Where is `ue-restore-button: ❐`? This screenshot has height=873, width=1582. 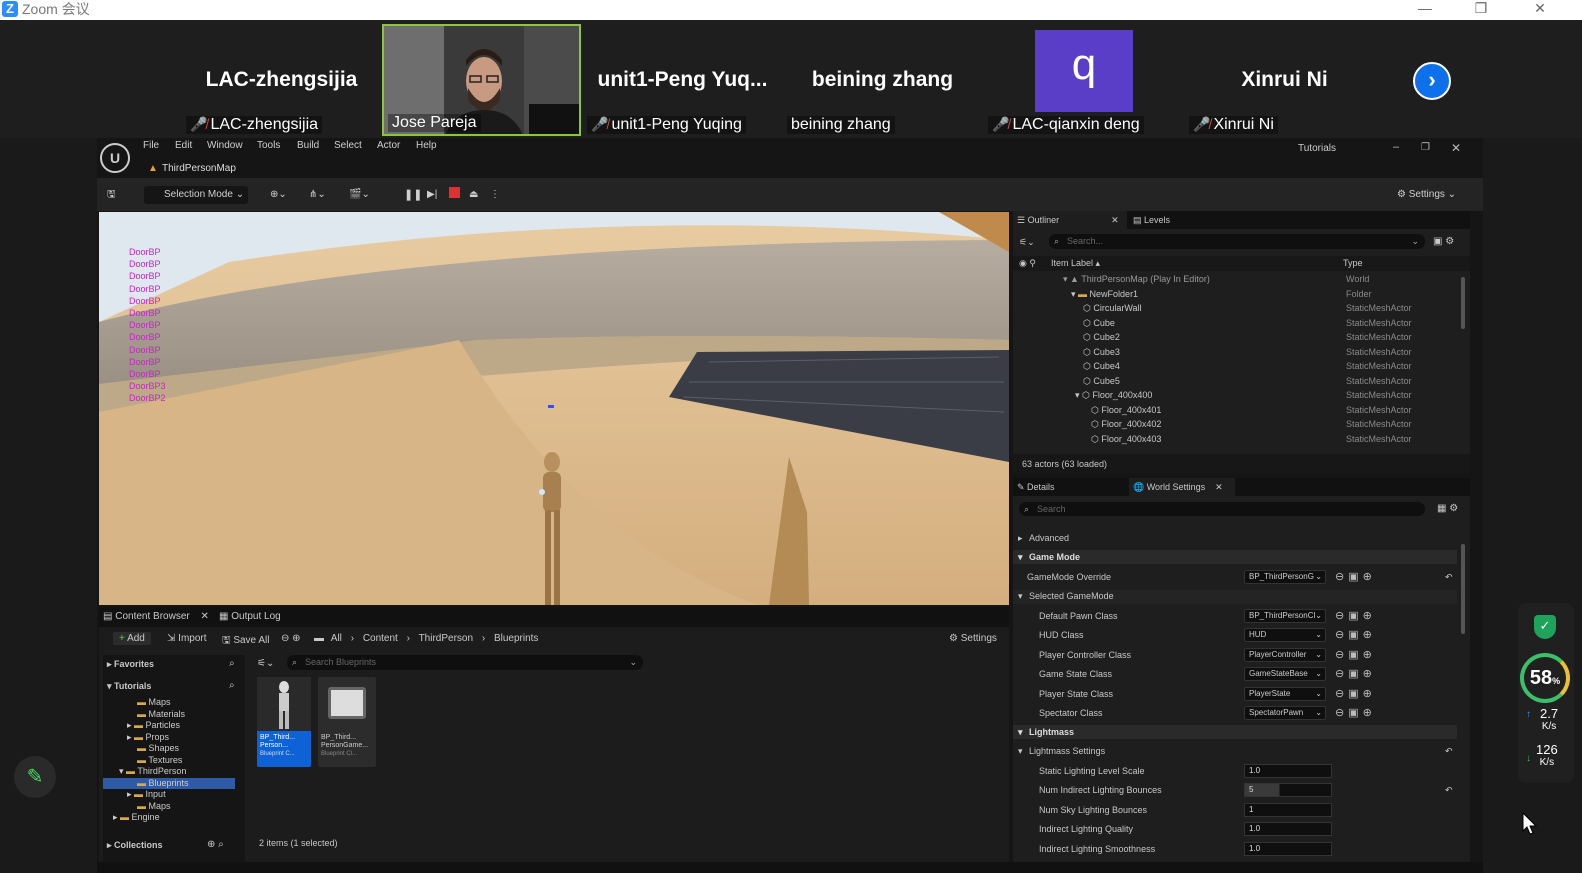
ue-restore-button: ❐ is located at coordinates (1425, 147).